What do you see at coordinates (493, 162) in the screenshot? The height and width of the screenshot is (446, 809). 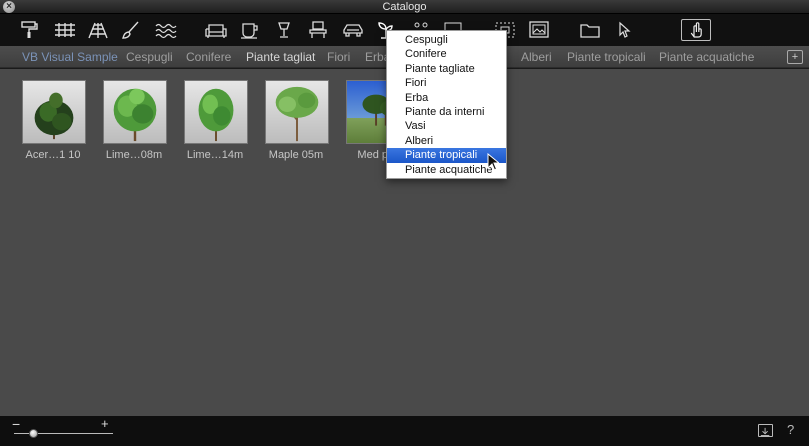 I see `mouse-cursor-icon` at bounding box center [493, 162].